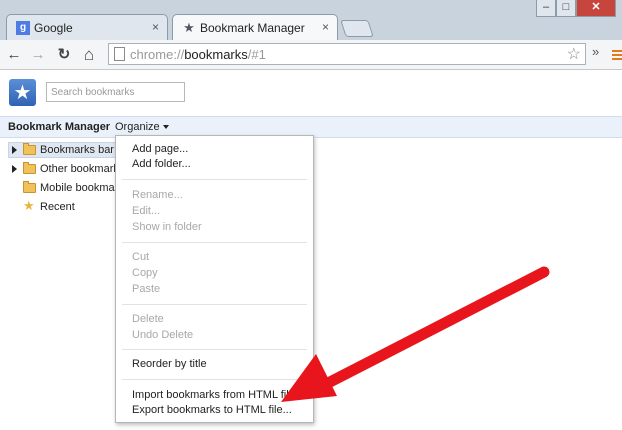 The width and height of the screenshot is (622, 430). What do you see at coordinates (437, 327) in the screenshot?
I see `arrow-shaft` at bounding box center [437, 327].